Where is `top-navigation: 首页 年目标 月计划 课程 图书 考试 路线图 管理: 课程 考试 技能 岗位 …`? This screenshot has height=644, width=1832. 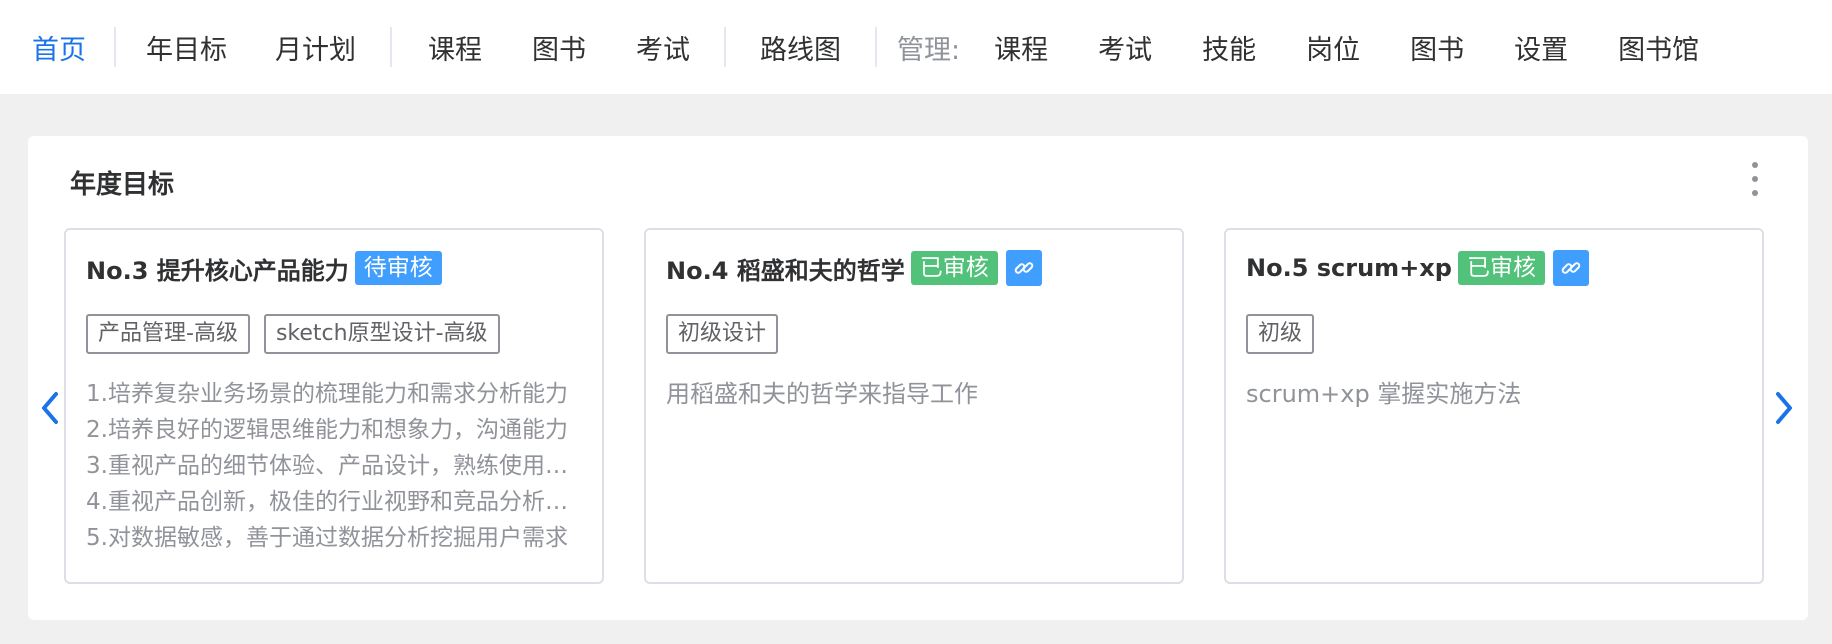
top-navigation: 首页 年目标 月计划 课程 图书 考试 路线图 管理: 课程 考试 技能 岗位 … is located at coordinates (916, 47).